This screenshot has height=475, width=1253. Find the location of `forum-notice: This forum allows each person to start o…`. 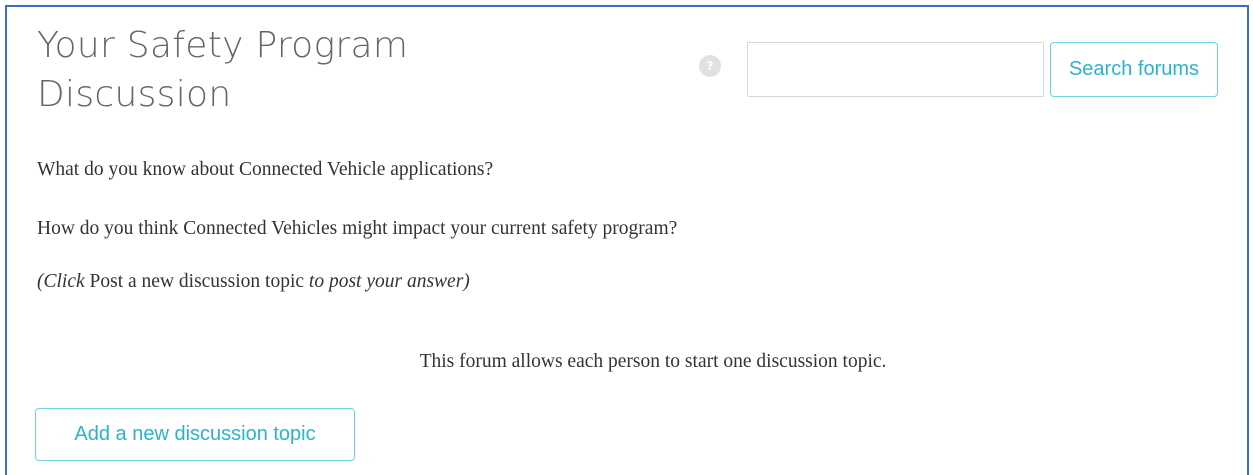

forum-notice: This forum allows each person to start o… is located at coordinates (653, 361).